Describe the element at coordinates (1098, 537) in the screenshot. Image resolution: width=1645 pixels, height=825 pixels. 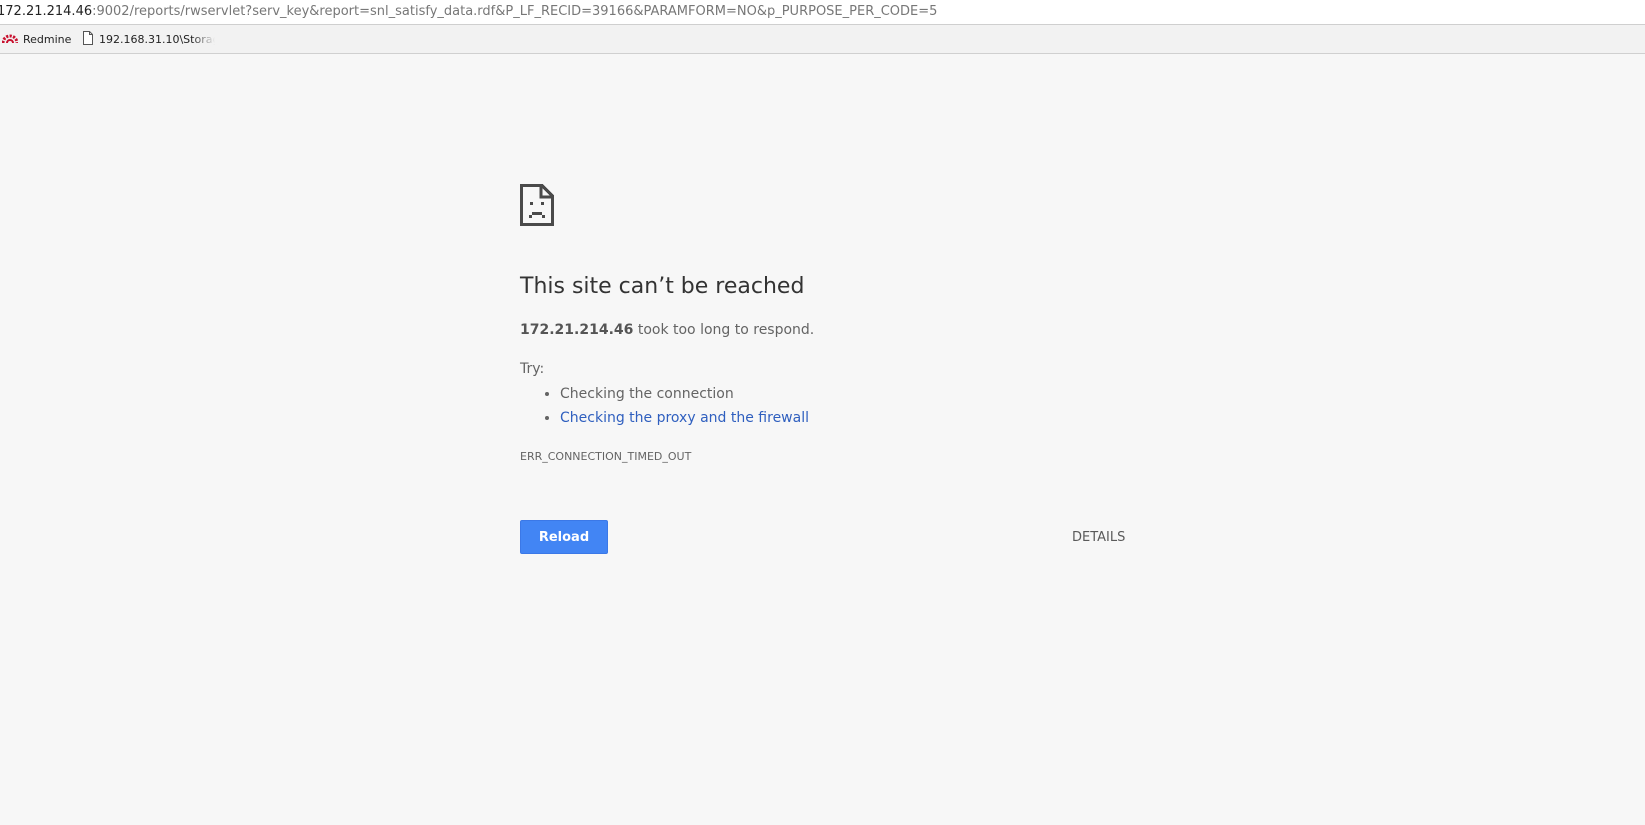
I see `details-button: DETAILS` at that location.